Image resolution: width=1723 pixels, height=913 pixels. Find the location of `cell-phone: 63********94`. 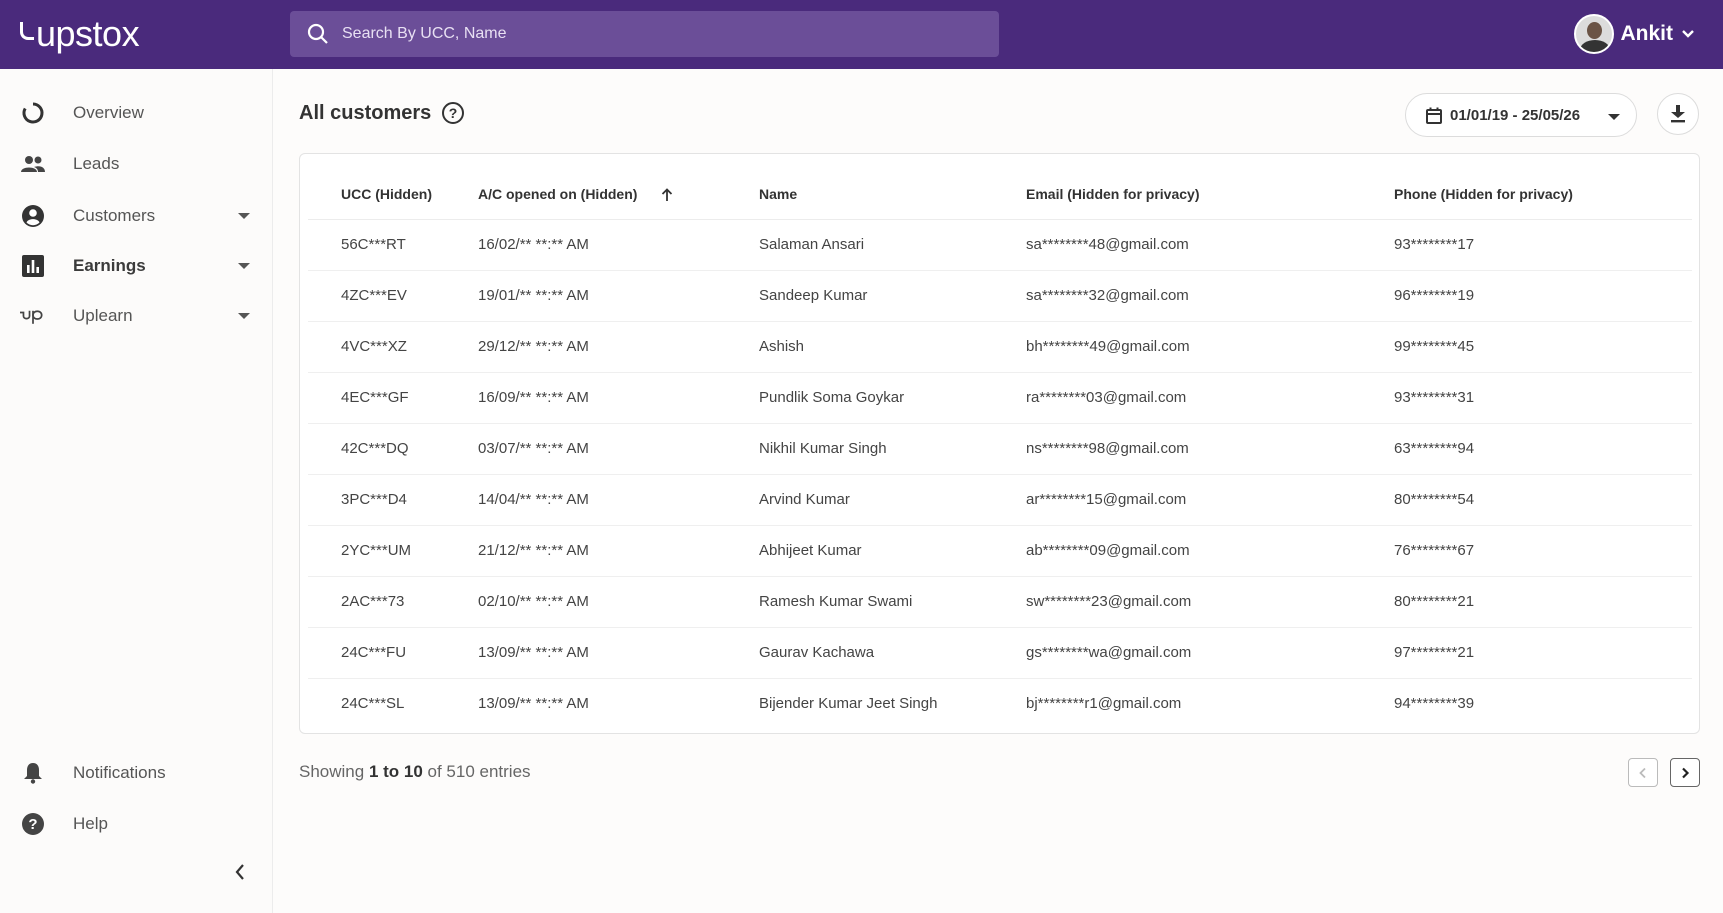

cell-phone: 63********94 is located at coordinates (1543, 449).